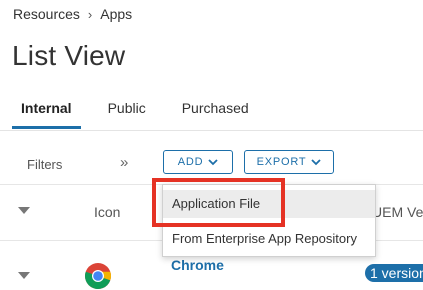 Image resolution: width=423 pixels, height=290 pixels. I want to click on export-button: EXPORT, so click(289, 162).